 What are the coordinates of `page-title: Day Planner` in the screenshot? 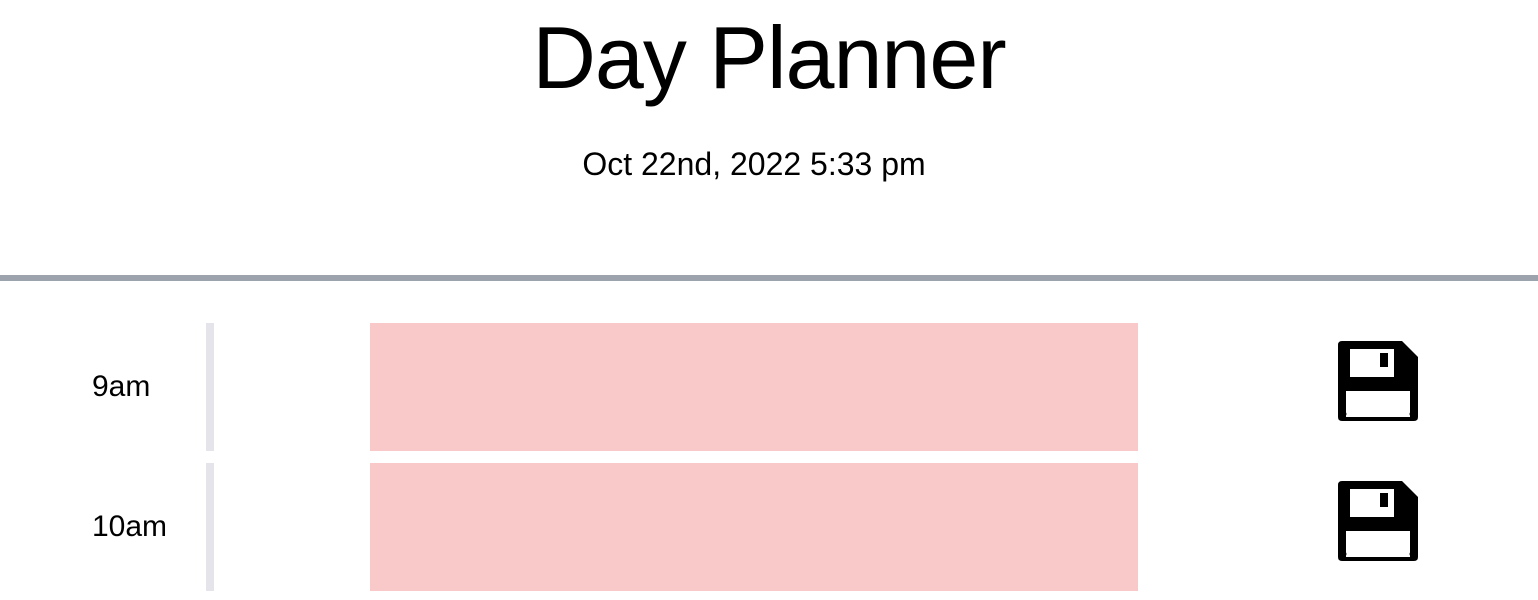 It's located at (769, 57).